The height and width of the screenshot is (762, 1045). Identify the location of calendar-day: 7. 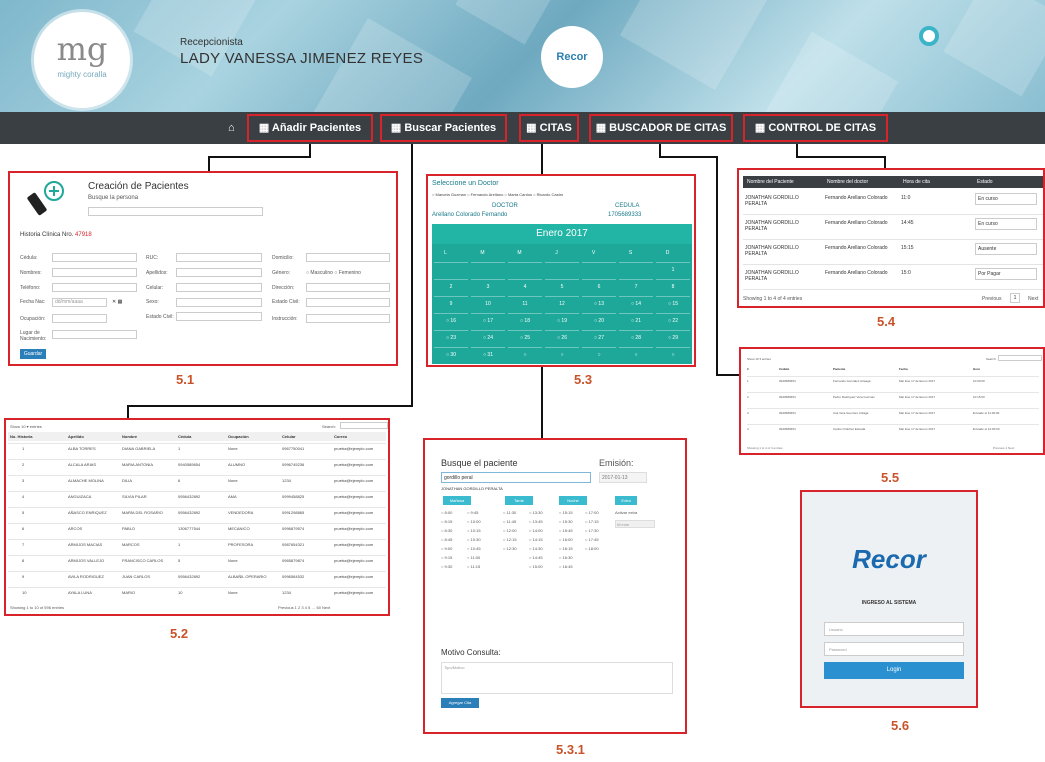
(636, 286).